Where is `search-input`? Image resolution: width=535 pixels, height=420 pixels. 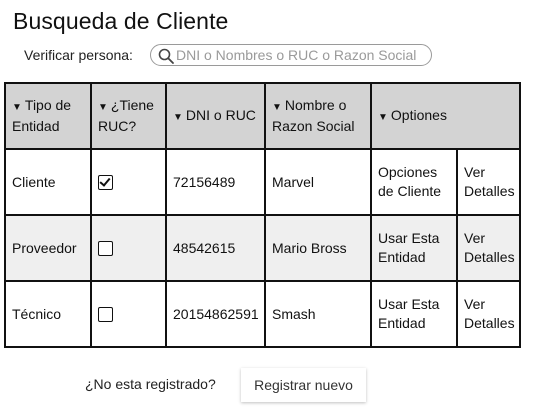
search-input is located at coordinates (301, 55).